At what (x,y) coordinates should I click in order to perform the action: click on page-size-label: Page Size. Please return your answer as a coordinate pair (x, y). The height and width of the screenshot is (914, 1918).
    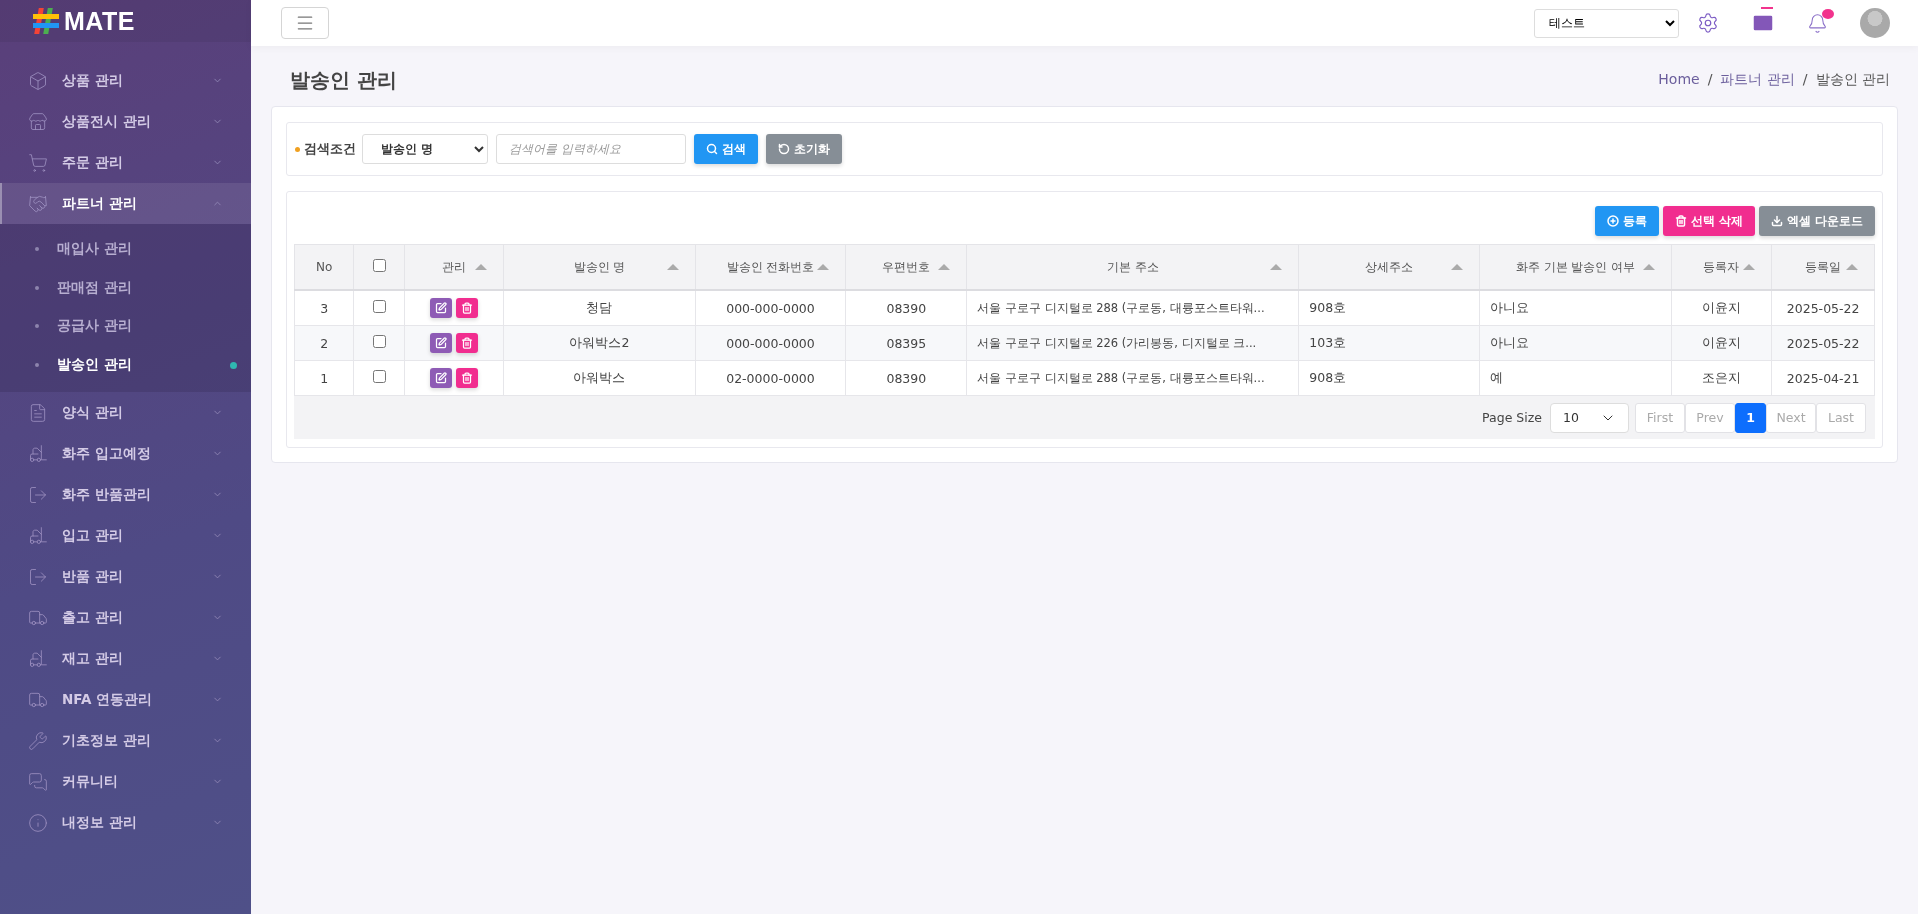
    Looking at the image, I should click on (1512, 417).